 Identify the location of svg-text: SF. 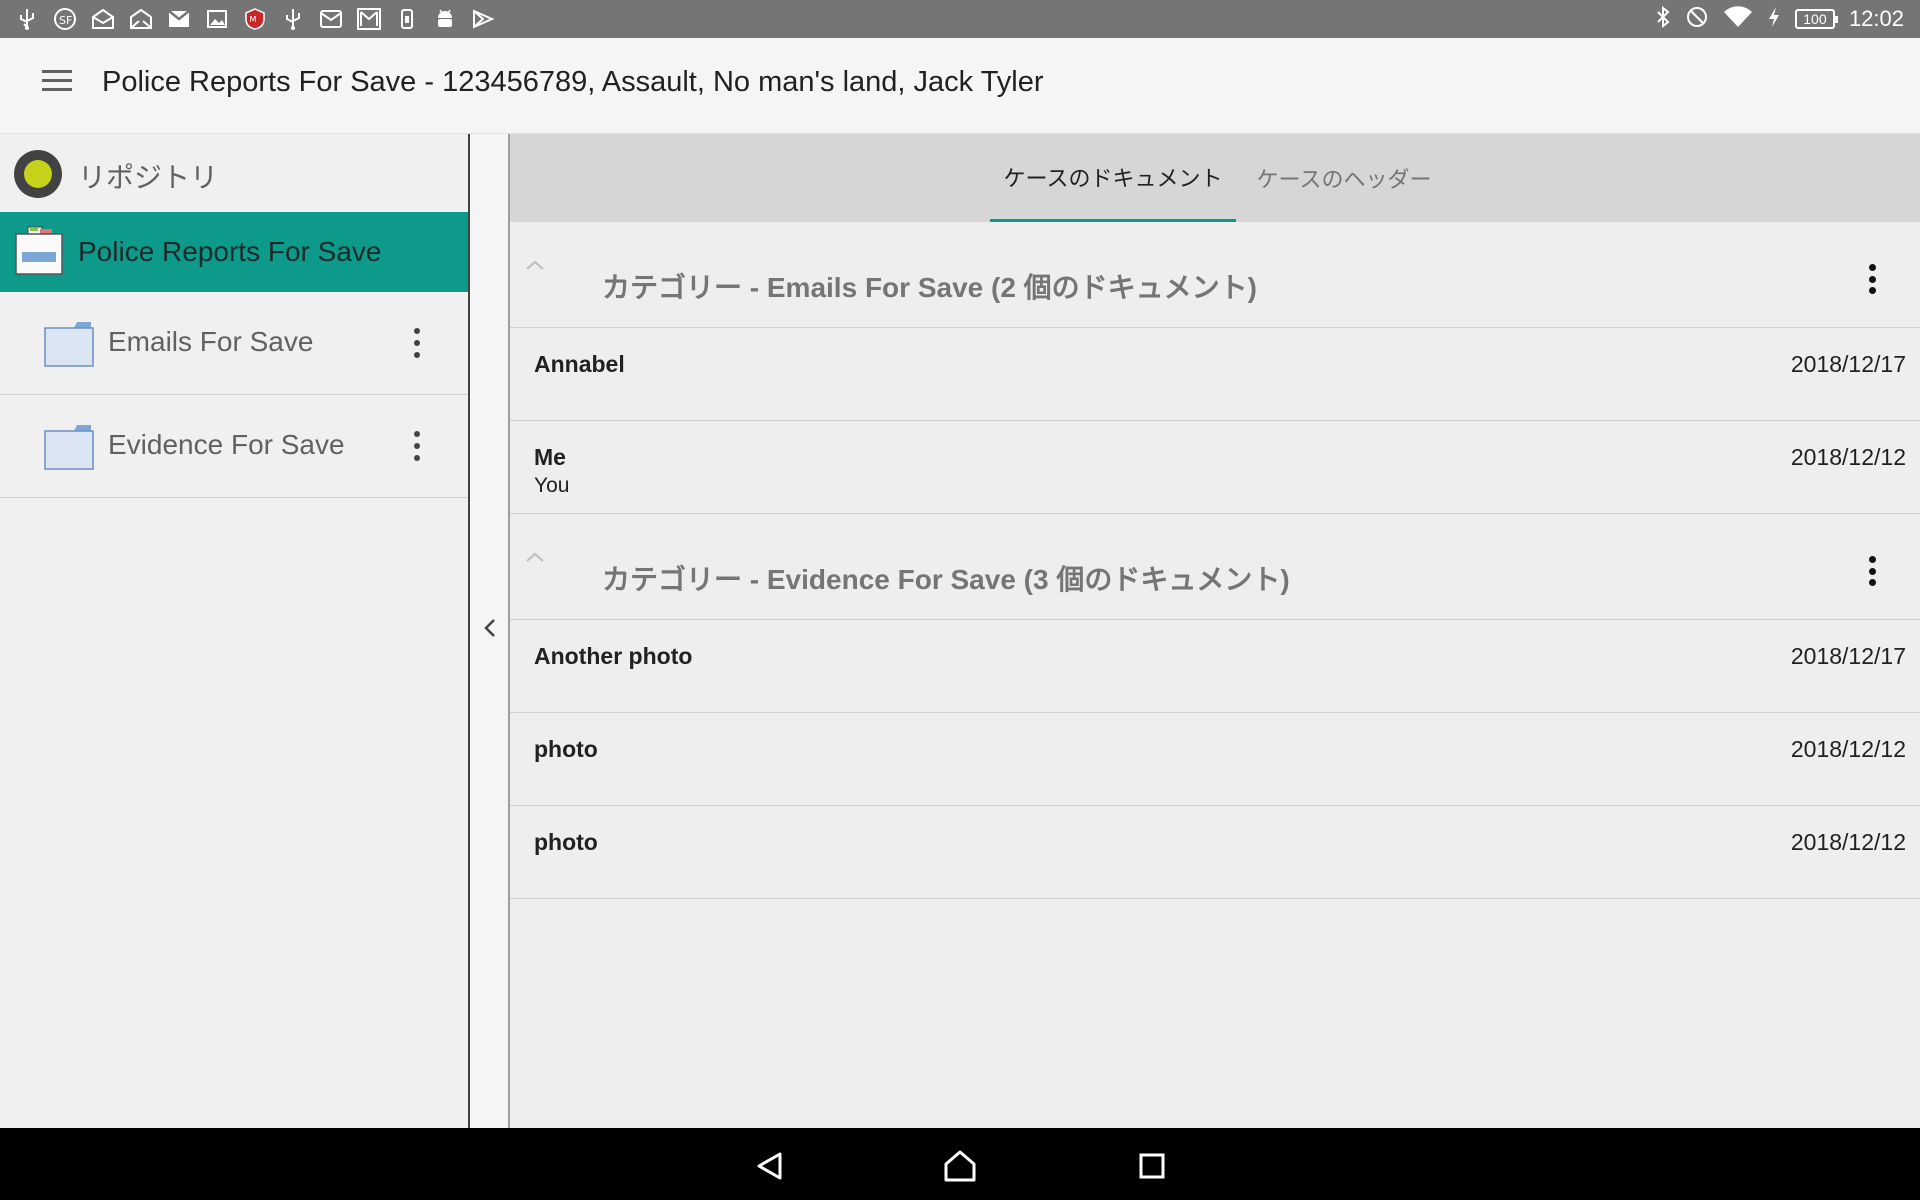
(65, 20).